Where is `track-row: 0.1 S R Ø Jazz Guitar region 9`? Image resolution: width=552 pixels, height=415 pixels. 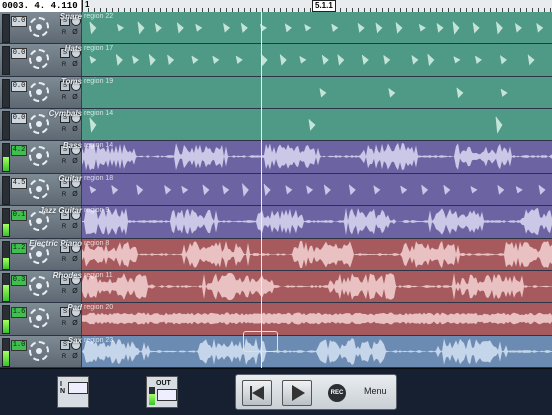 track-row: 0.1 S R Ø Jazz Guitar region 9 is located at coordinates (276, 222).